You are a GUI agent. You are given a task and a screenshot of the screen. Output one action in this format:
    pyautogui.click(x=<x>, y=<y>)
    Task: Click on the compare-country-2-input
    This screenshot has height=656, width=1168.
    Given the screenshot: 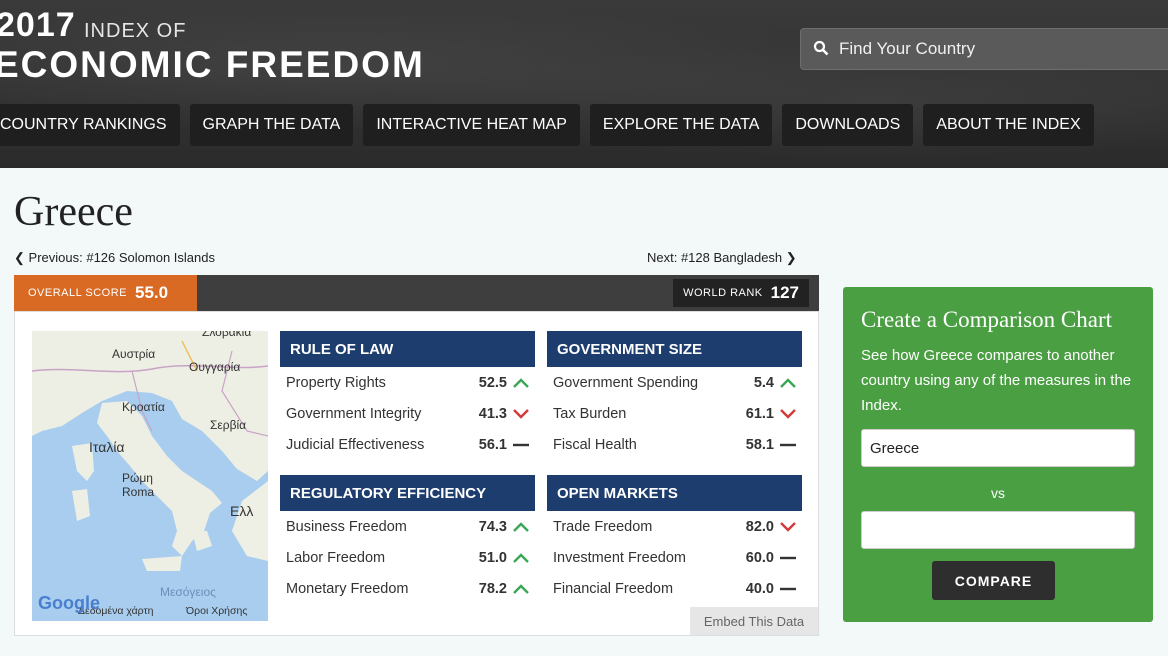 What is the action you would take?
    pyautogui.click(x=998, y=530)
    